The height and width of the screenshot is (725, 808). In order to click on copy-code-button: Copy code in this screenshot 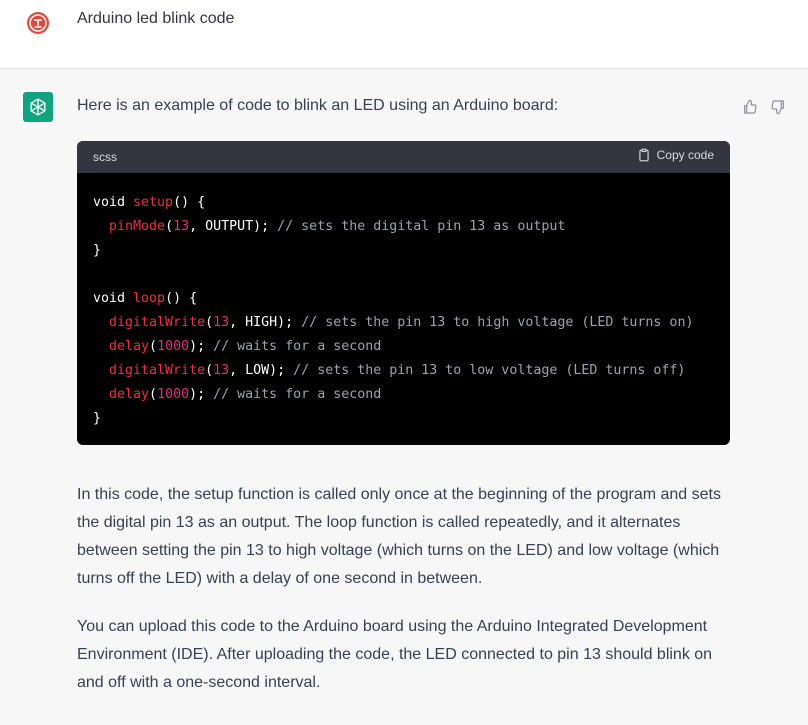, I will do `click(675, 155)`.